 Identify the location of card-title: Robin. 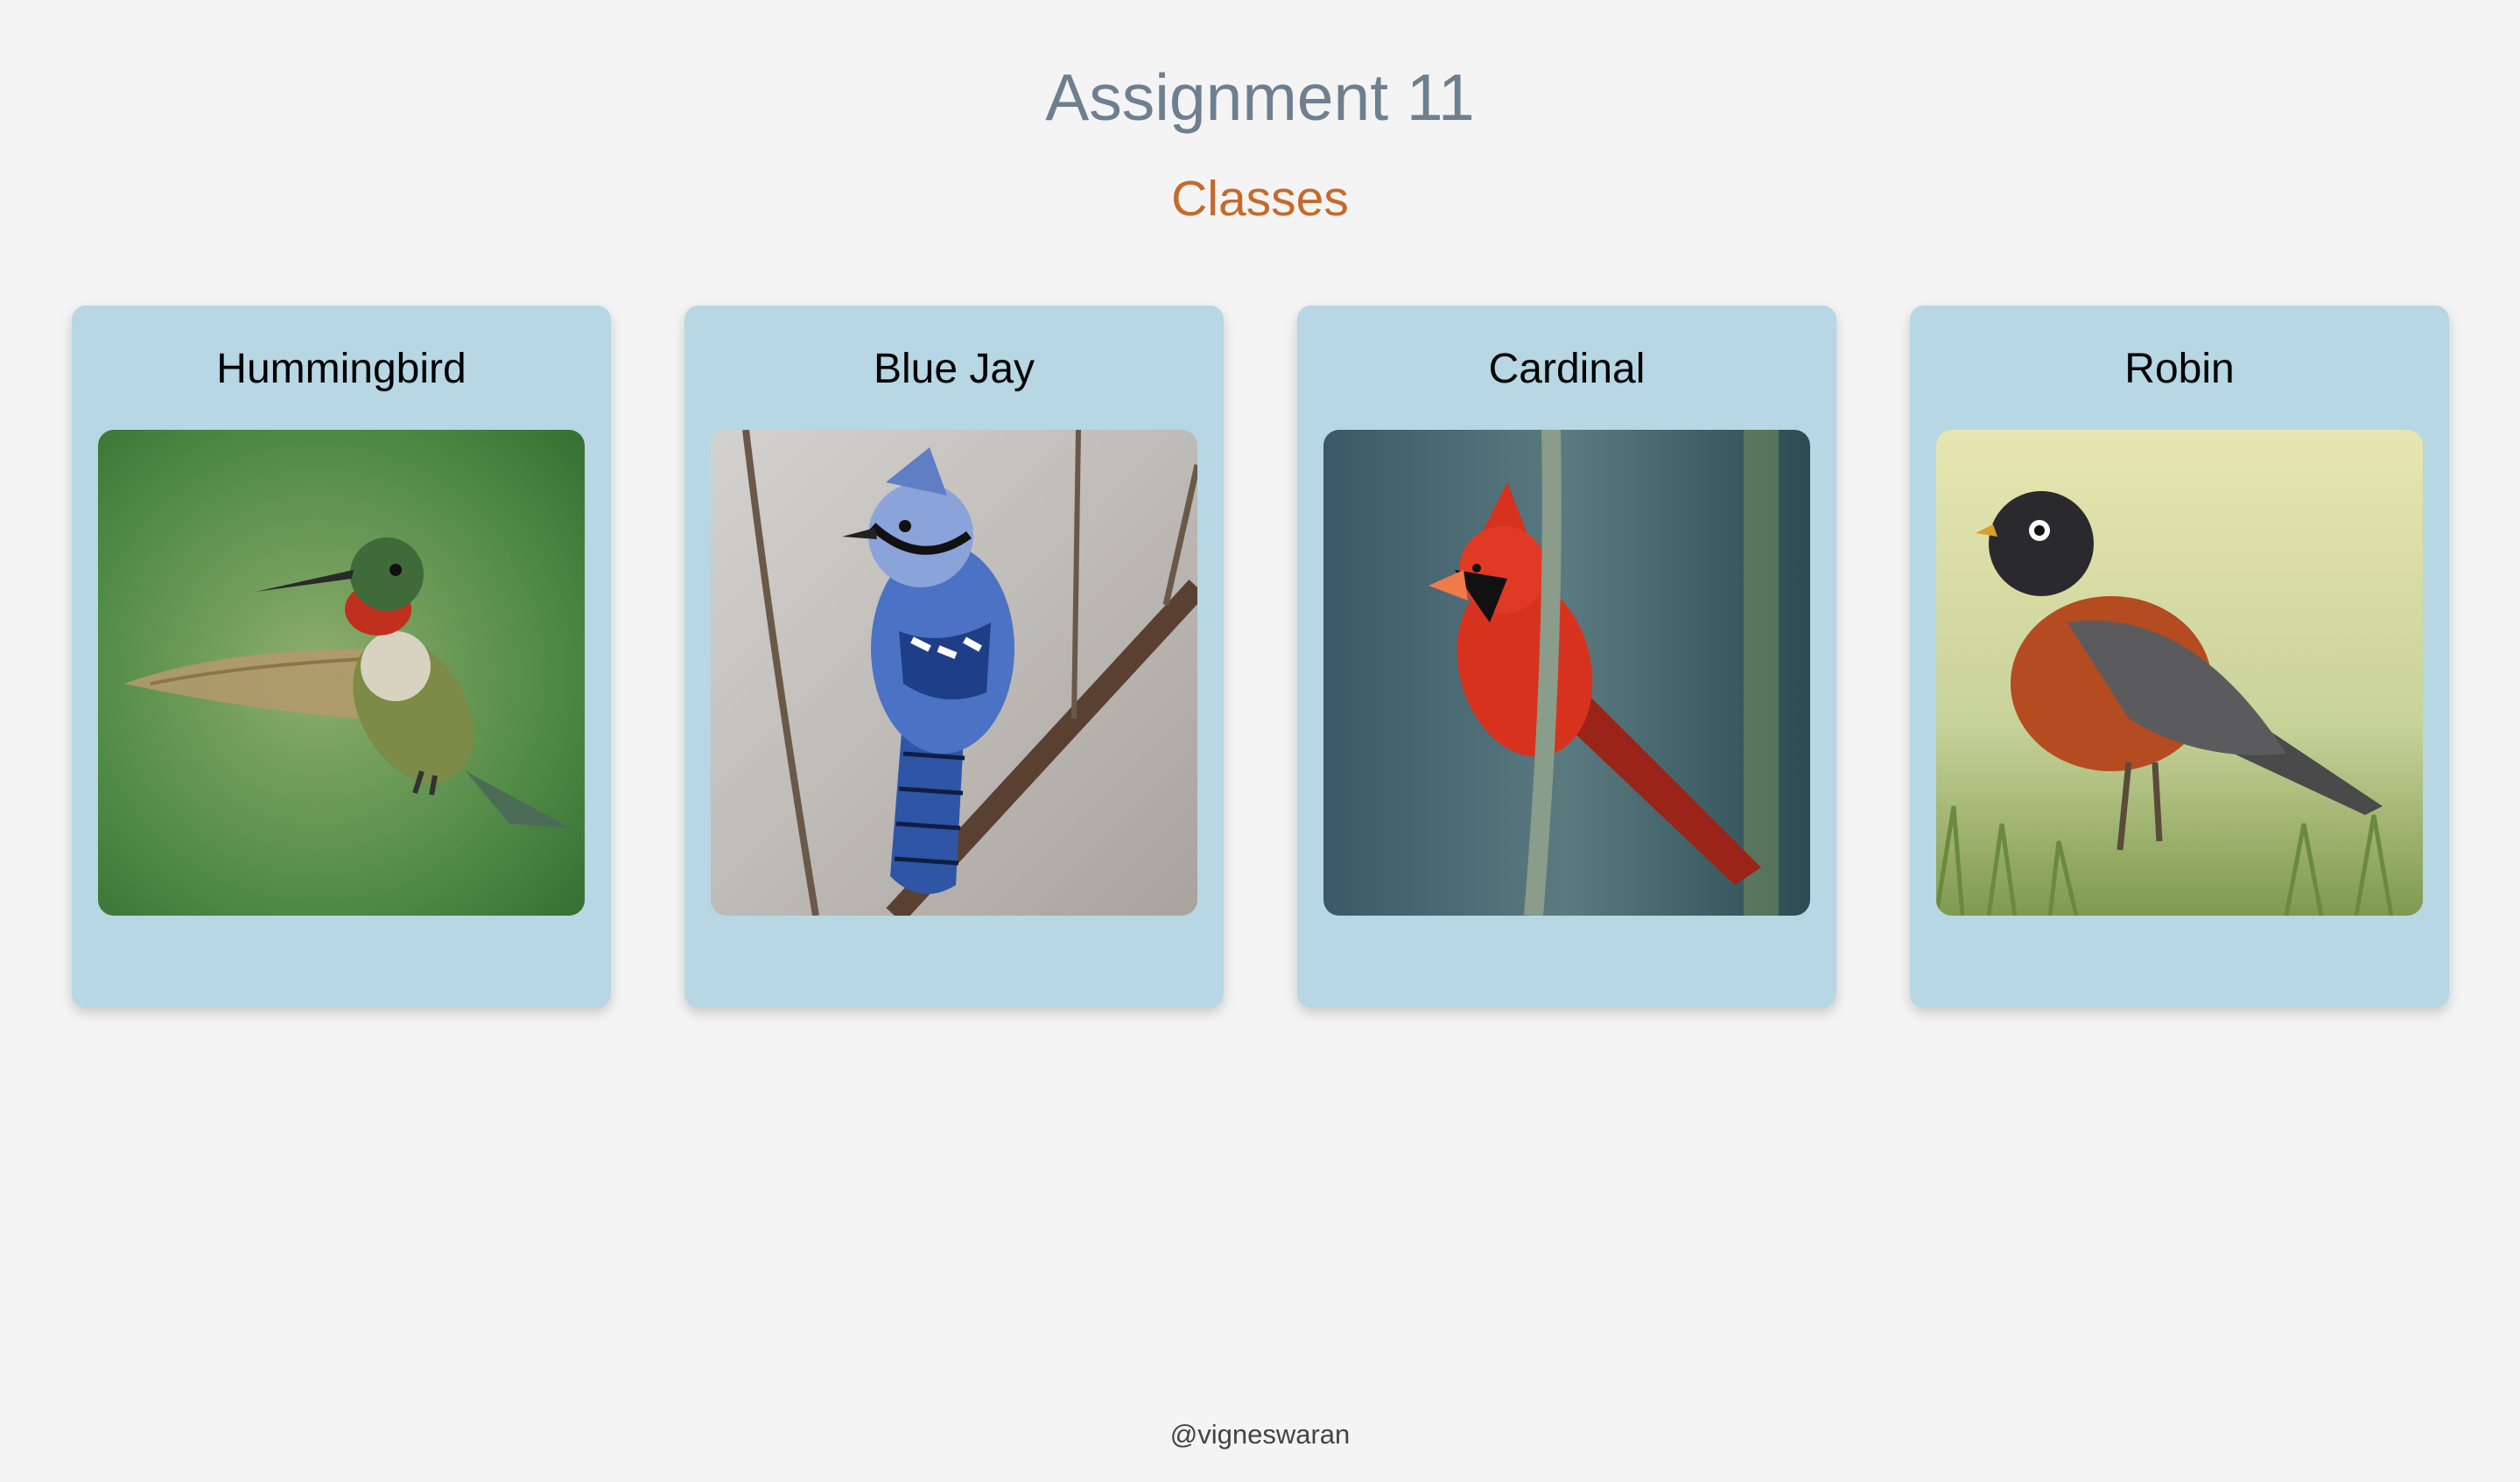
(2179, 369).